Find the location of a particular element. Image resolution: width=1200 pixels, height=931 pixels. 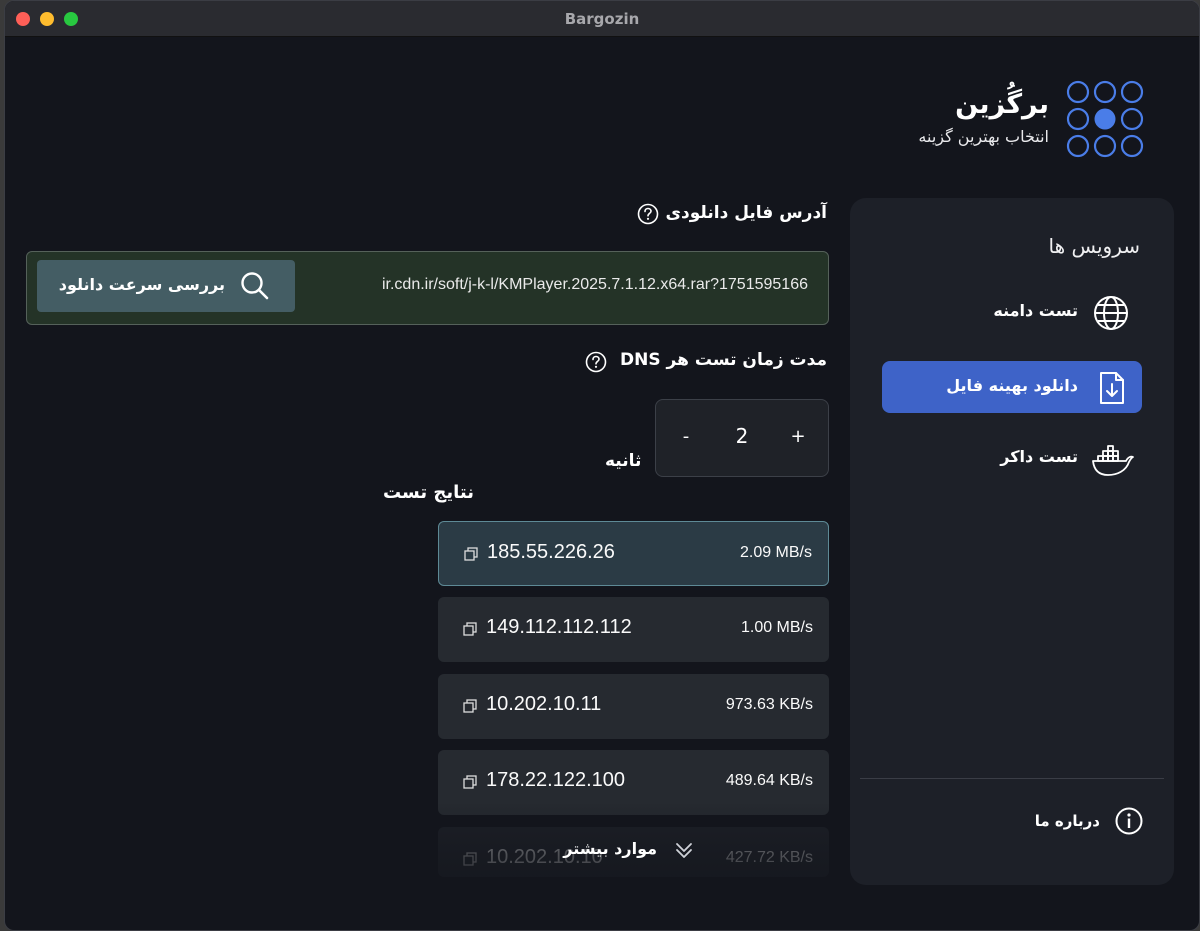

show-more-button: موارد بیشتر is located at coordinates (634, 850).